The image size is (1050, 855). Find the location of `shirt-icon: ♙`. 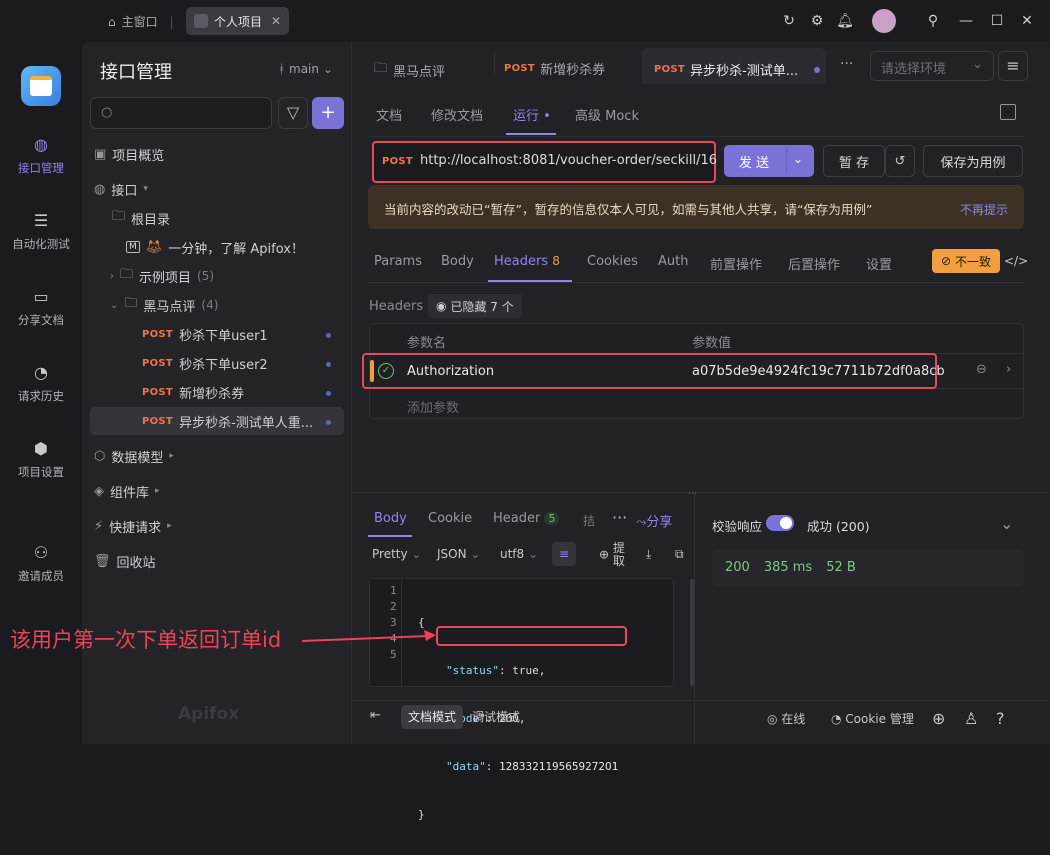

shirt-icon: ♙ is located at coordinates (971, 718).